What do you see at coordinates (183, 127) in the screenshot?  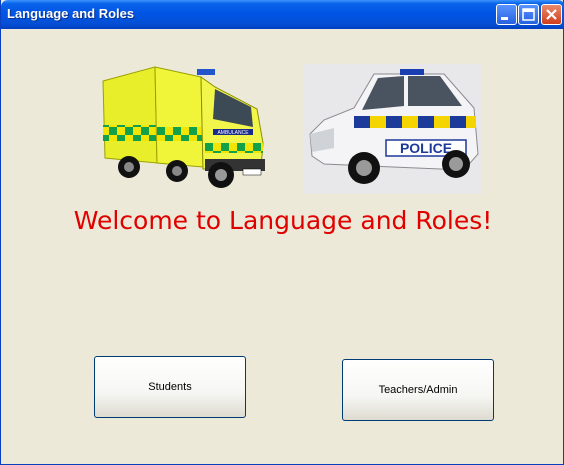 I see `ambulance-image: AMBULANCE` at bounding box center [183, 127].